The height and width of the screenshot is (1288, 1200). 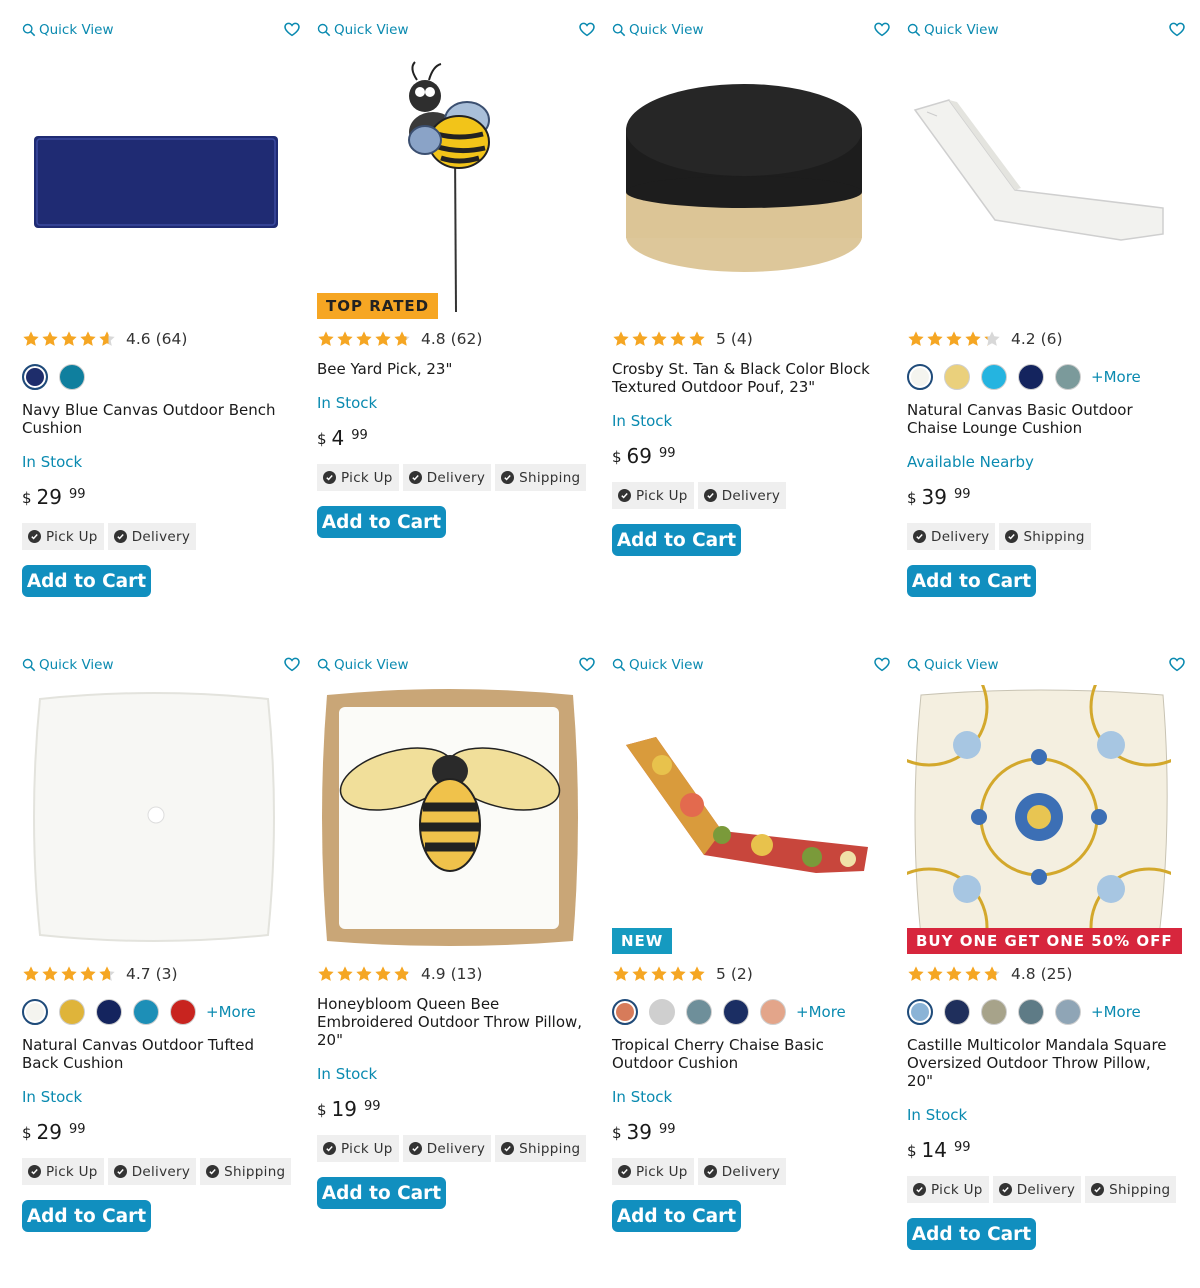 What do you see at coordinates (49, 1132) in the screenshot?
I see `price-dollars: 29` at bounding box center [49, 1132].